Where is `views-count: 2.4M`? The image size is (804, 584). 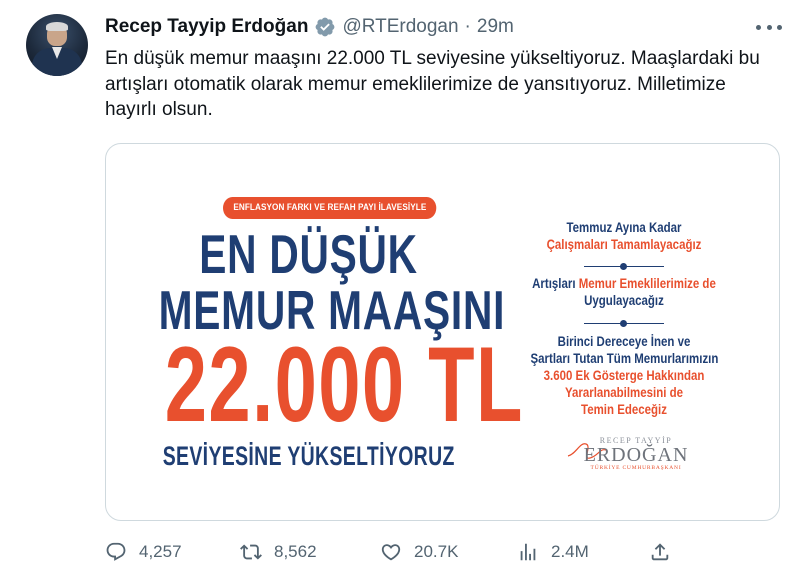
views-count: 2.4M is located at coordinates (570, 551).